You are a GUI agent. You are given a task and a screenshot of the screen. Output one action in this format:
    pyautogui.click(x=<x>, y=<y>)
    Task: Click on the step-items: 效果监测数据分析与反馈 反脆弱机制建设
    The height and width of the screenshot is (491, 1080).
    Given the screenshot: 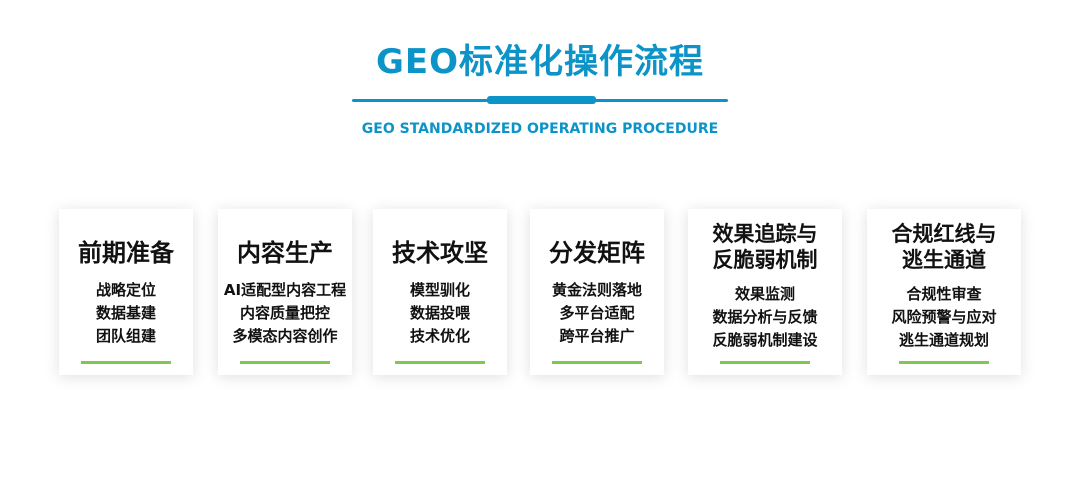 What is the action you would take?
    pyautogui.click(x=765, y=317)
    